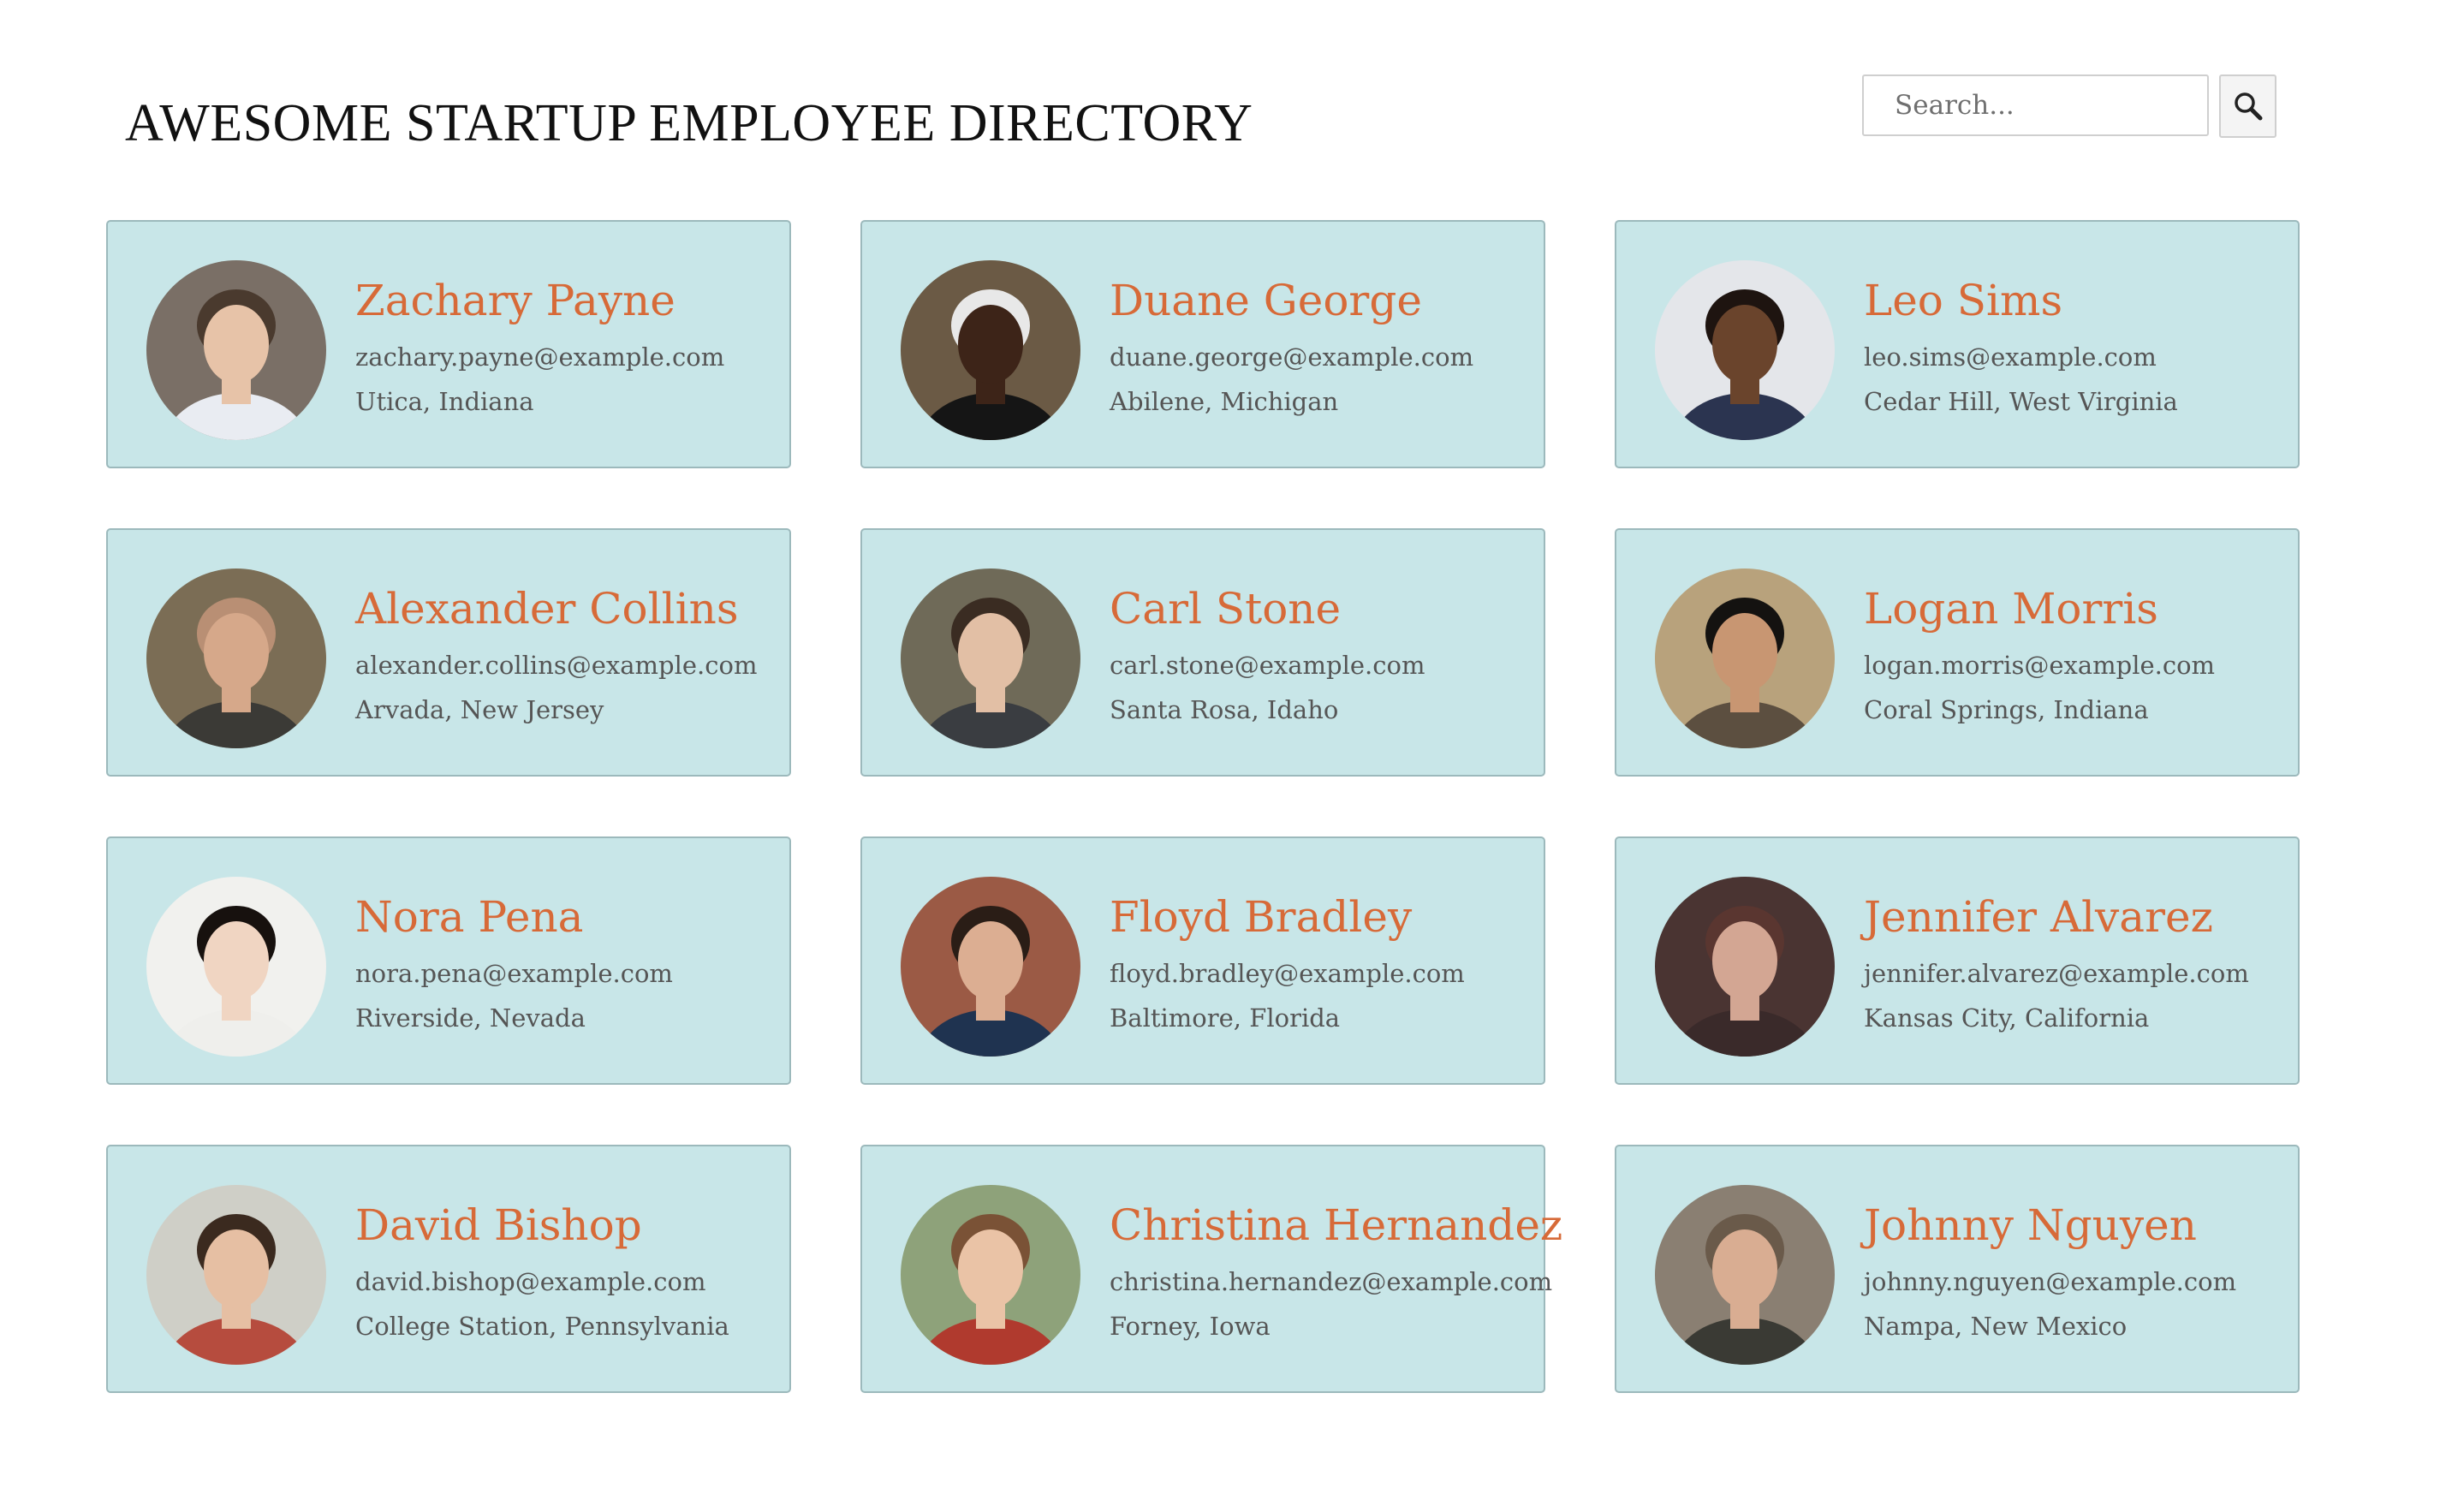  I want to click on employee-email: johnny.nguyen@example.com, so click(2050, 1281).